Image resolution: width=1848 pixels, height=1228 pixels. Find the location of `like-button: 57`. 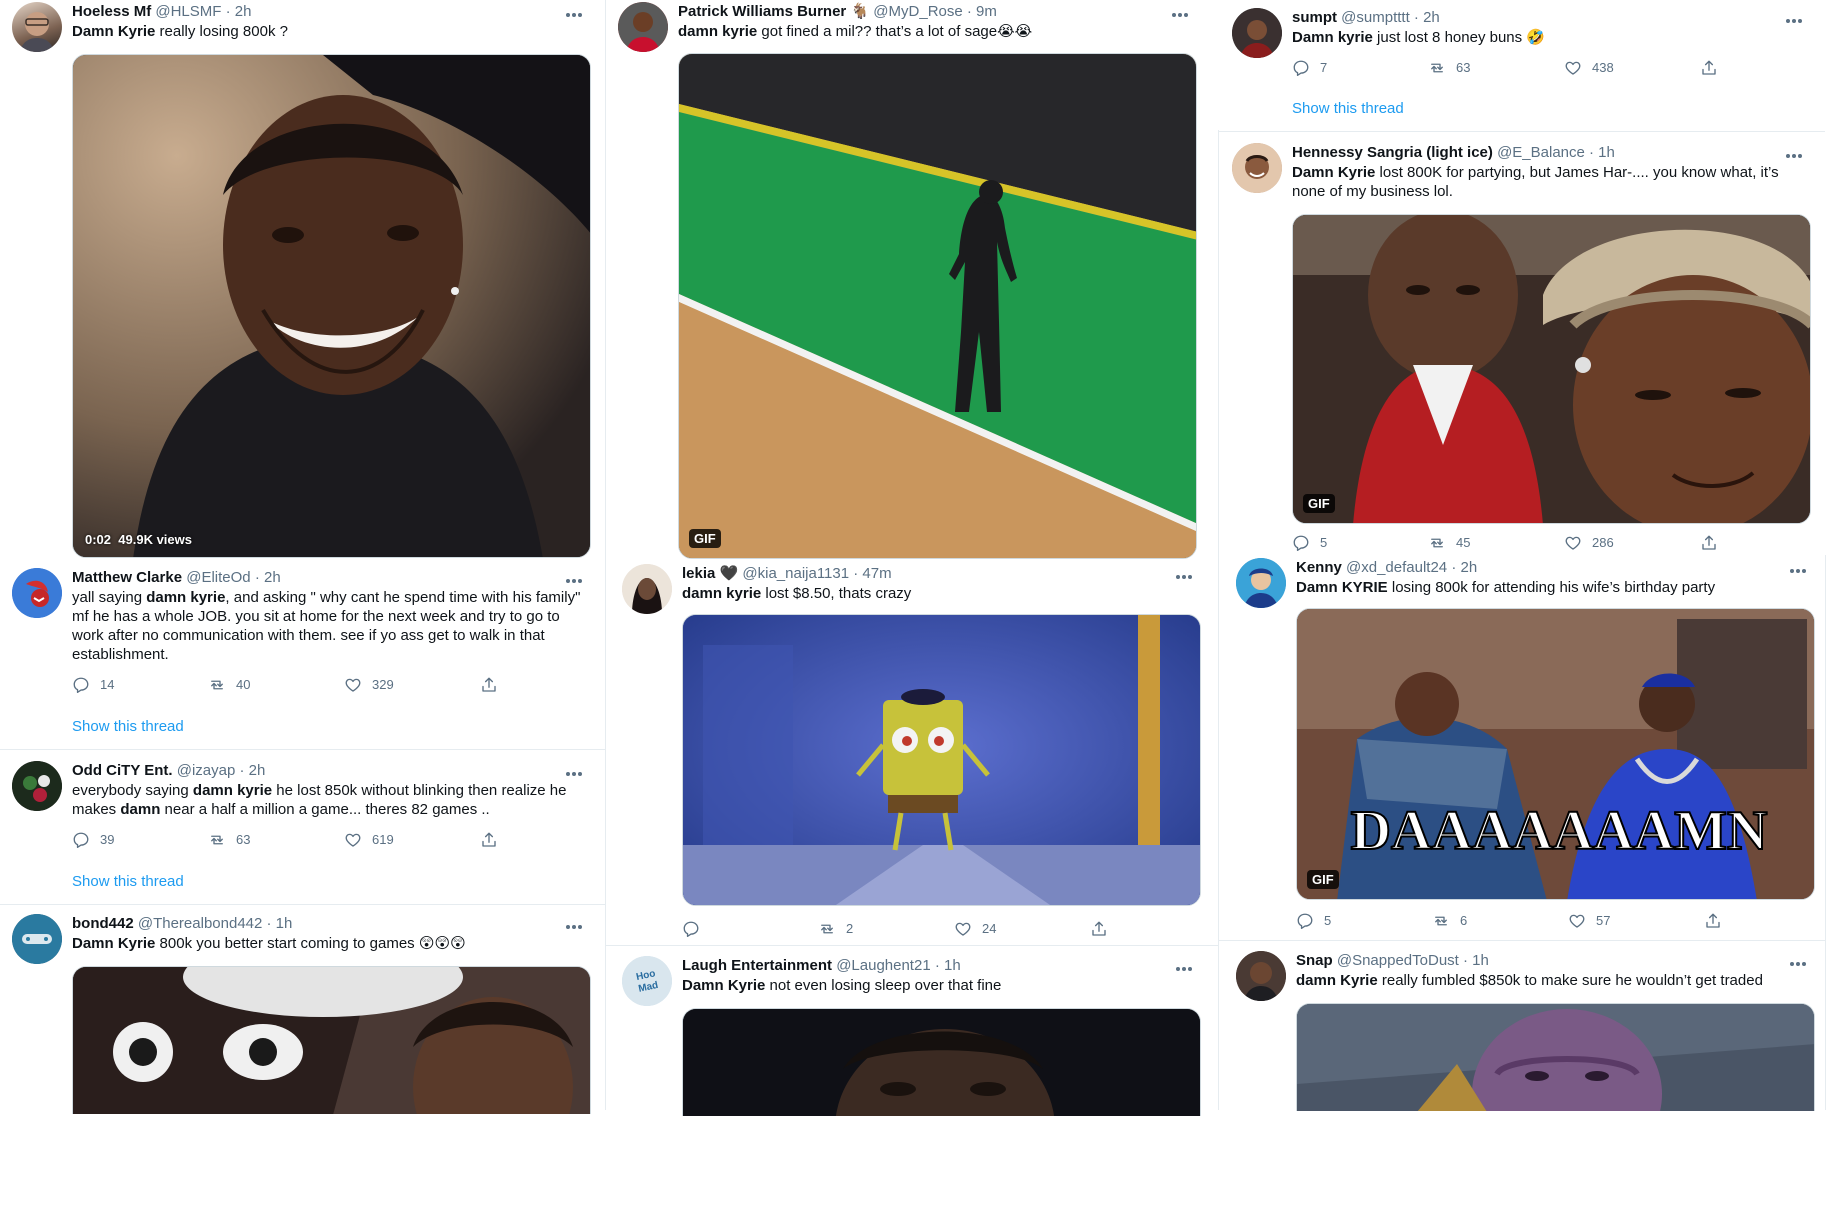

like-button: 57 is located at coordinates (1589, 921).